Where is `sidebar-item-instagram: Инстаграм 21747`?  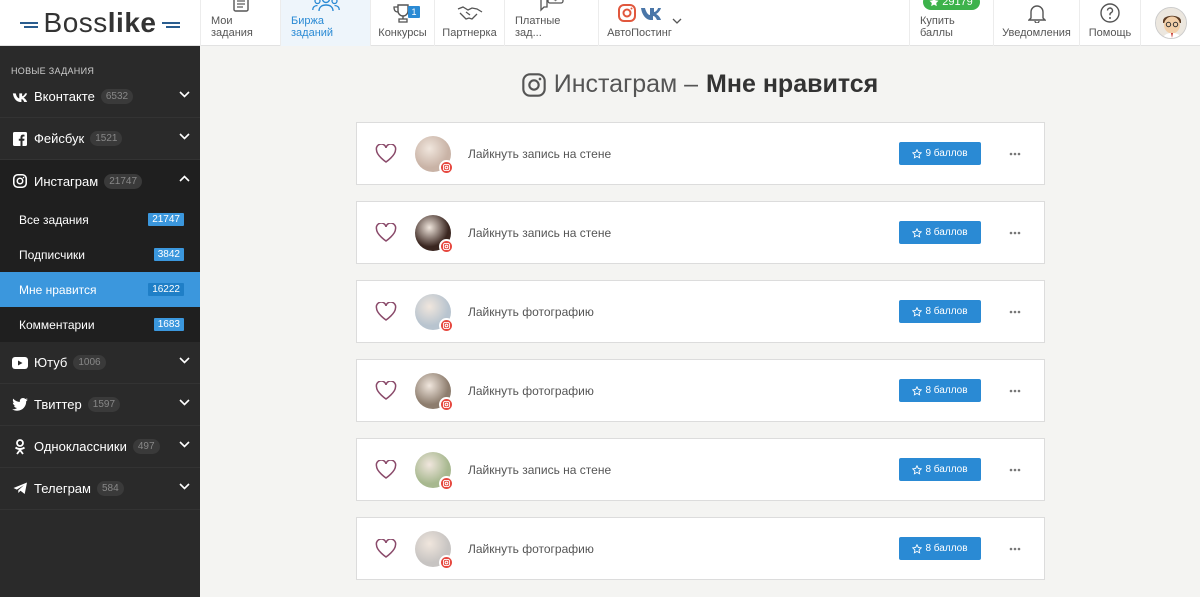
sidebar-item-instagram: Инстаграм 21747 is located at coordinates (100, 181).